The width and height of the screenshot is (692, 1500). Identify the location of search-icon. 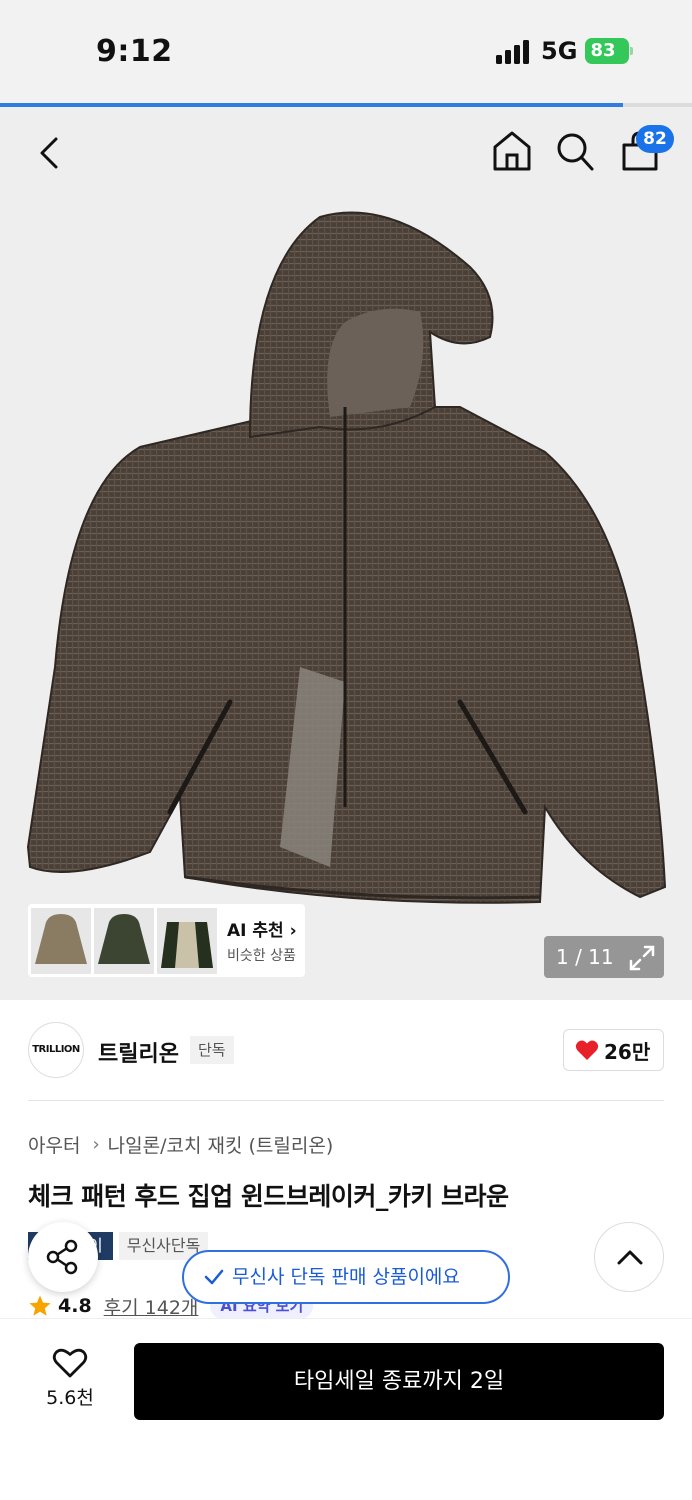
(575, 151).